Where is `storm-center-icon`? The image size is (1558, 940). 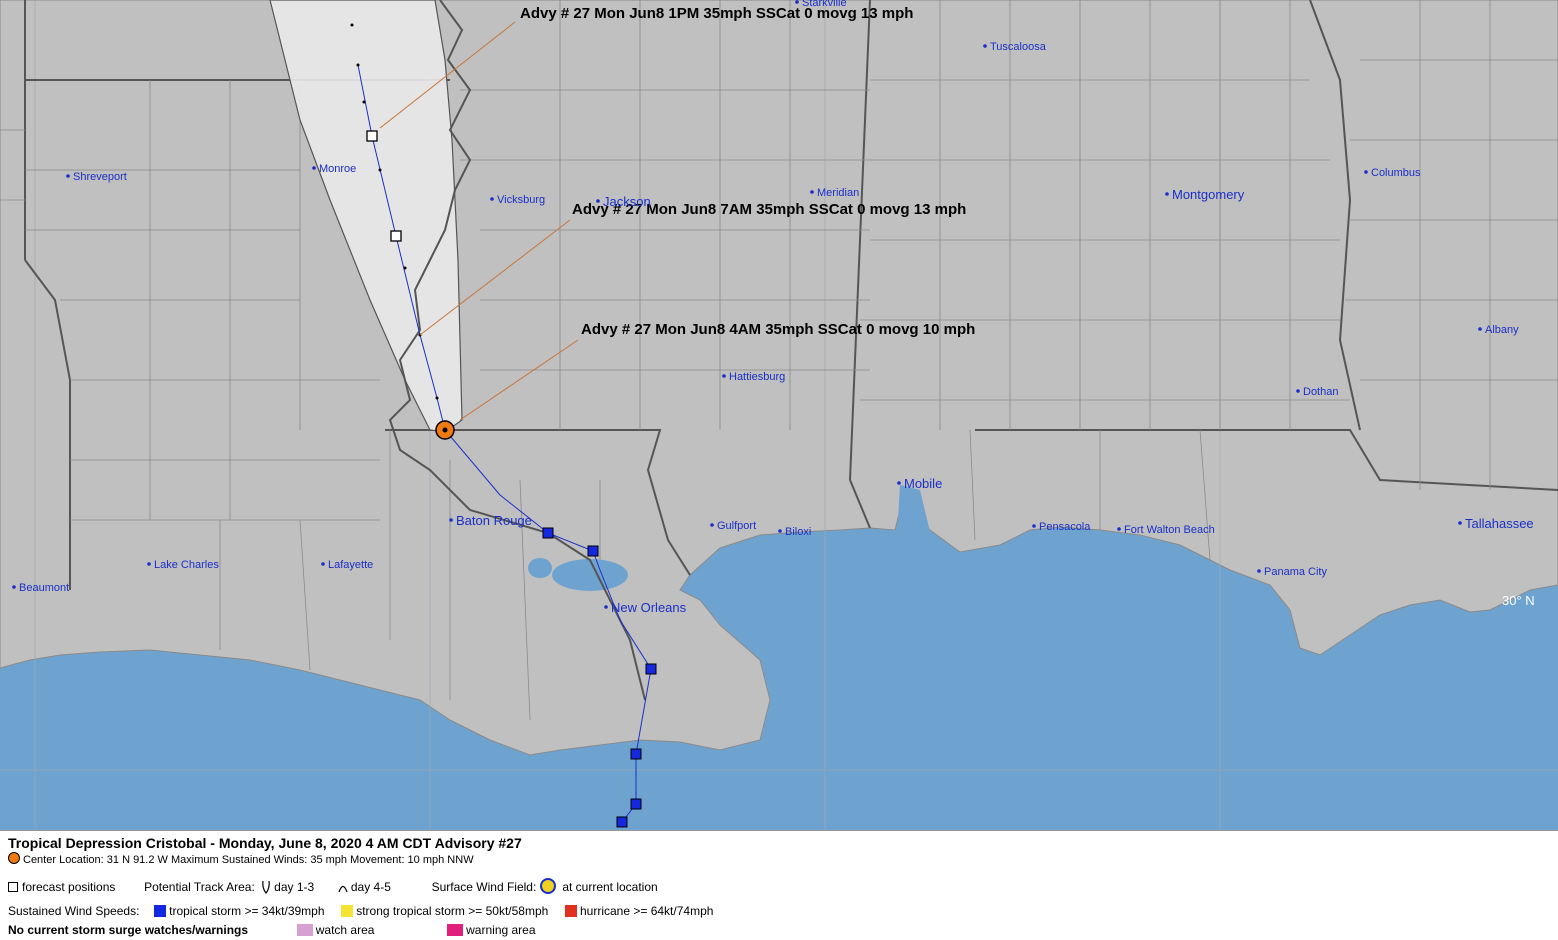 storm-center-icon is located at coordinates (14, 858).